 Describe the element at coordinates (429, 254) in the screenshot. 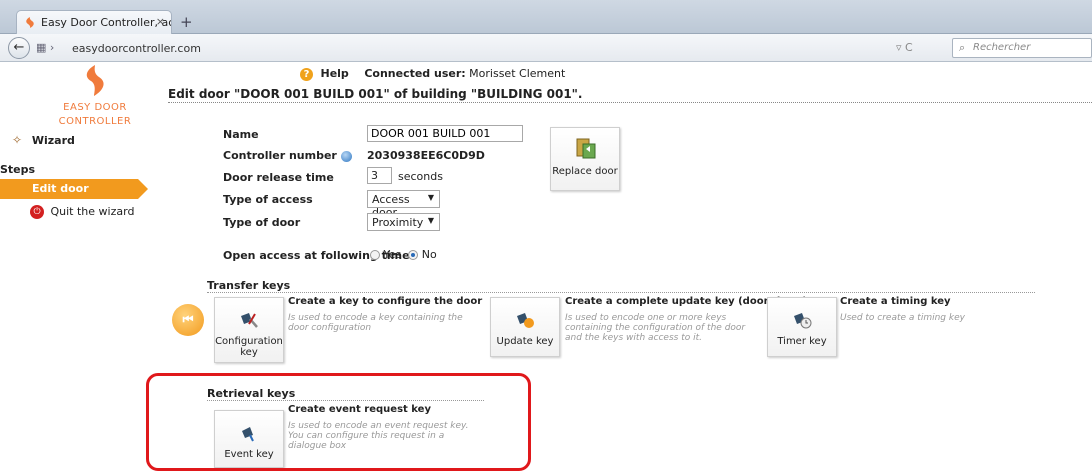

I see `no-label: No` at that location.